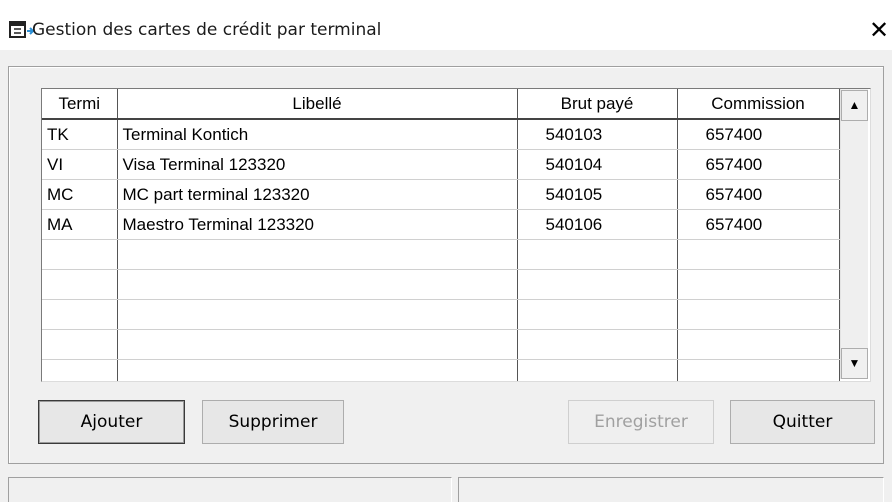  Describe the element at coordinates (317, 224) in the screenshot. I see `cell-label: Maestro Terminal 123320` at that location.